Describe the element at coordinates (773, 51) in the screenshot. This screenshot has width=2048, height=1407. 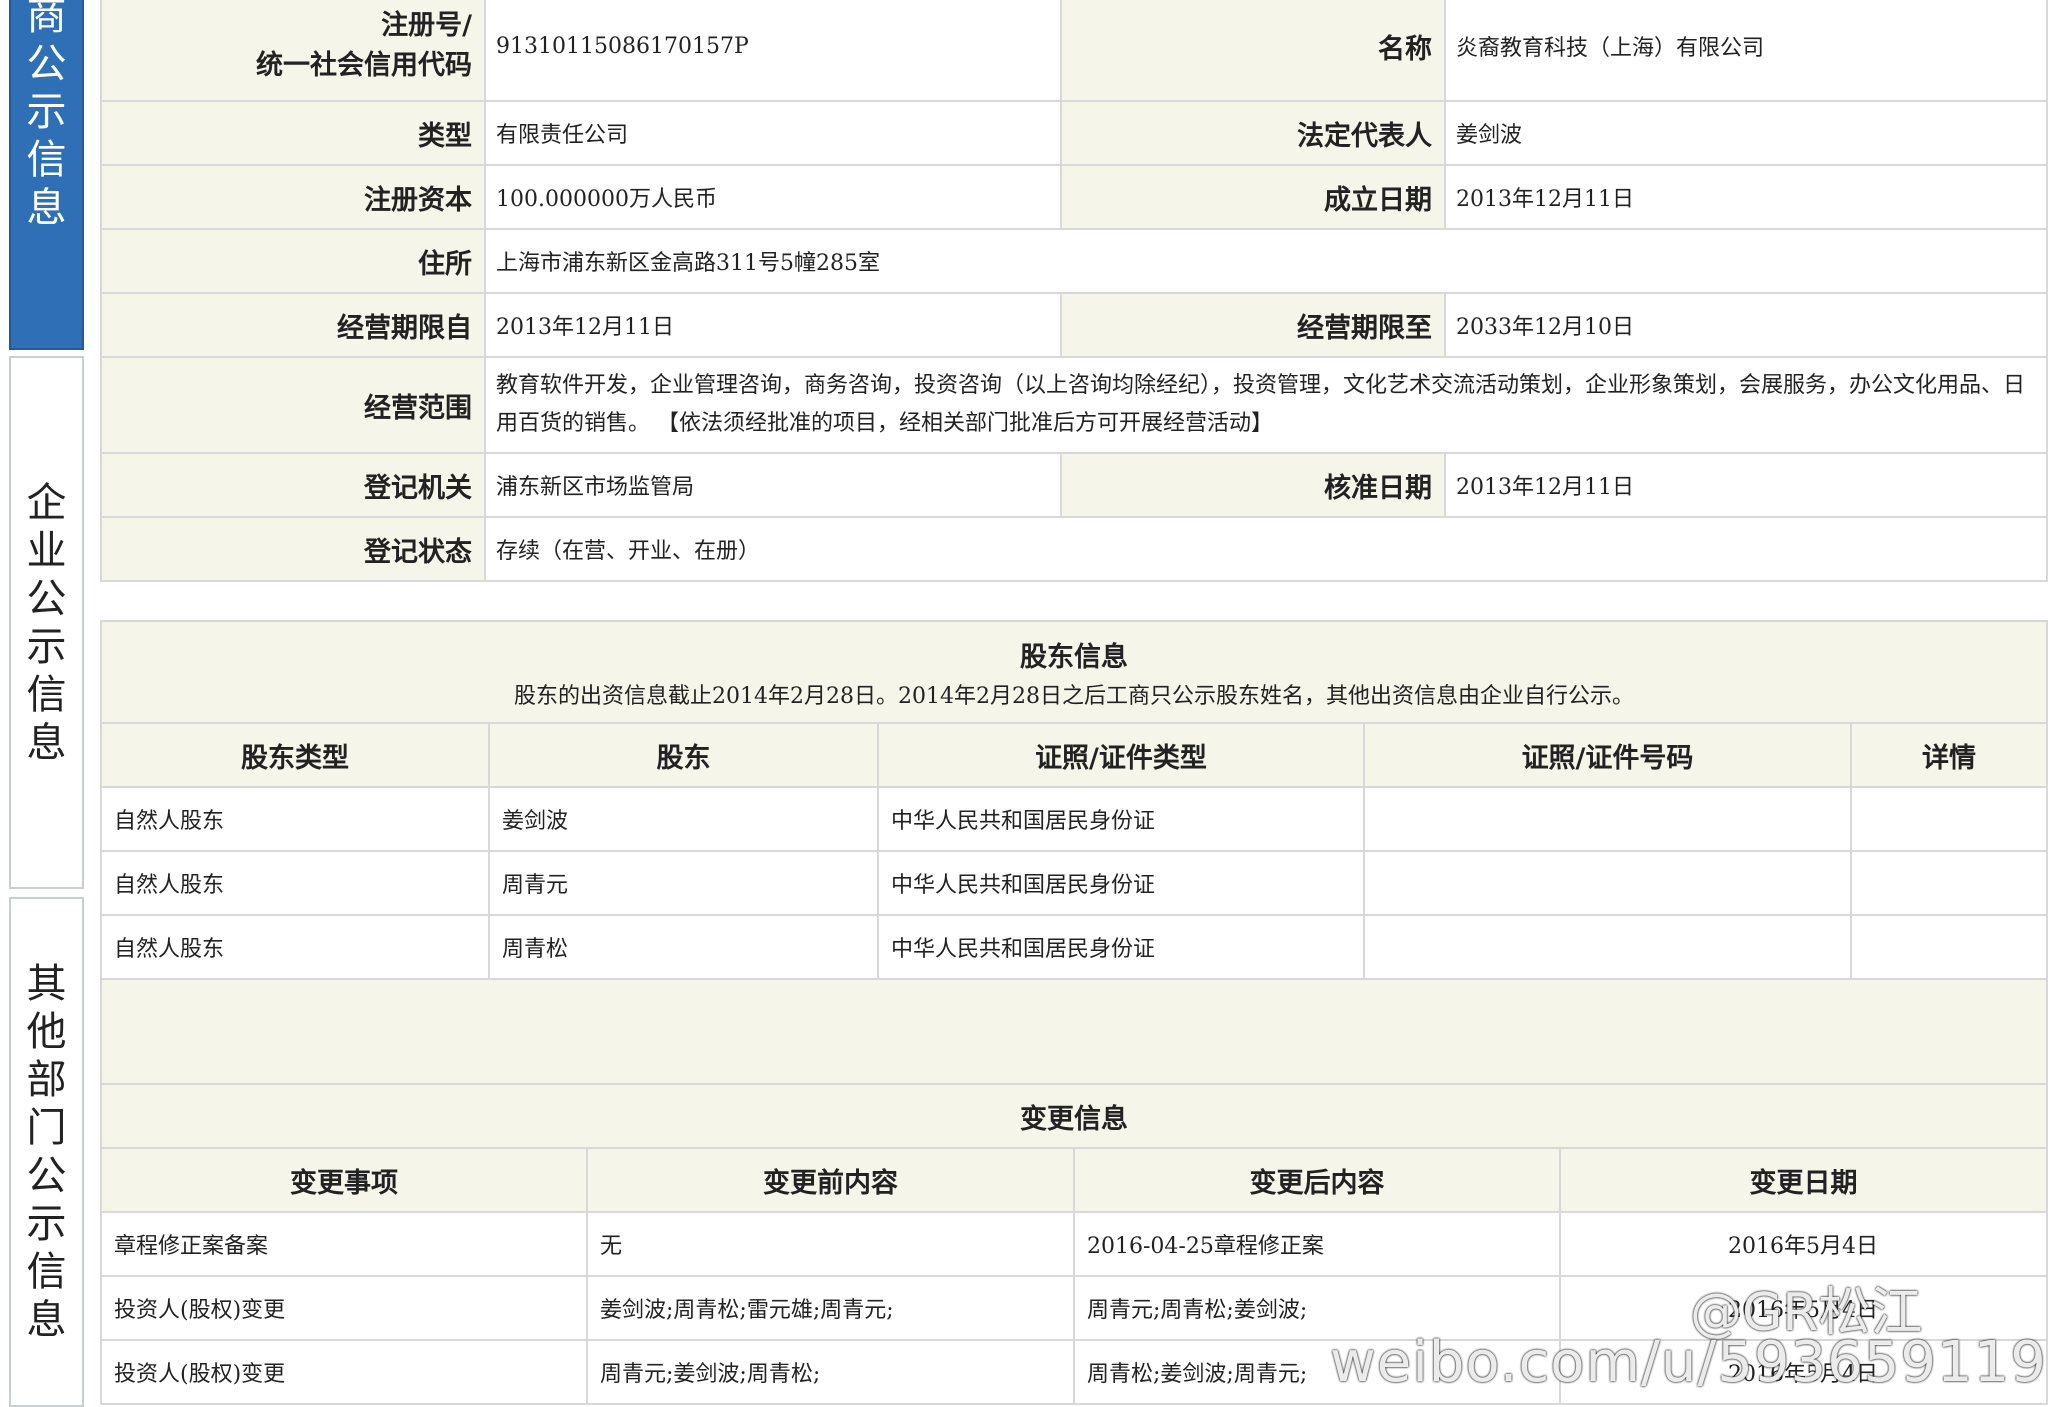
I see `reg-number-value: 91310115086170157P` at that location.